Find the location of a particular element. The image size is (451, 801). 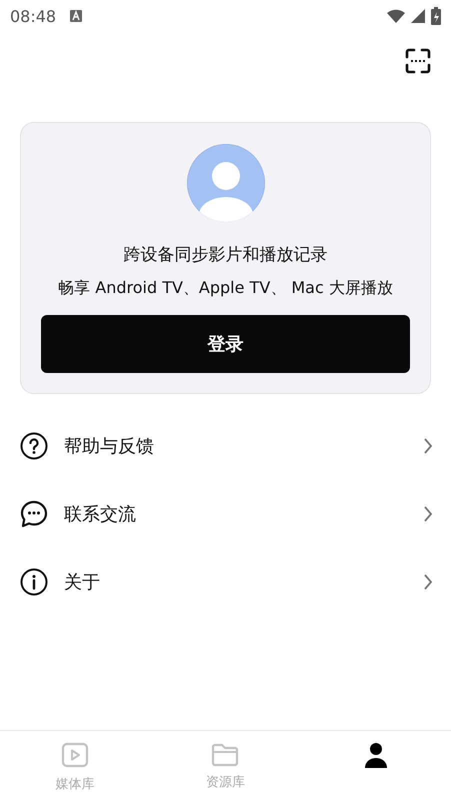

info-icon is located at coordinates (34, 582).